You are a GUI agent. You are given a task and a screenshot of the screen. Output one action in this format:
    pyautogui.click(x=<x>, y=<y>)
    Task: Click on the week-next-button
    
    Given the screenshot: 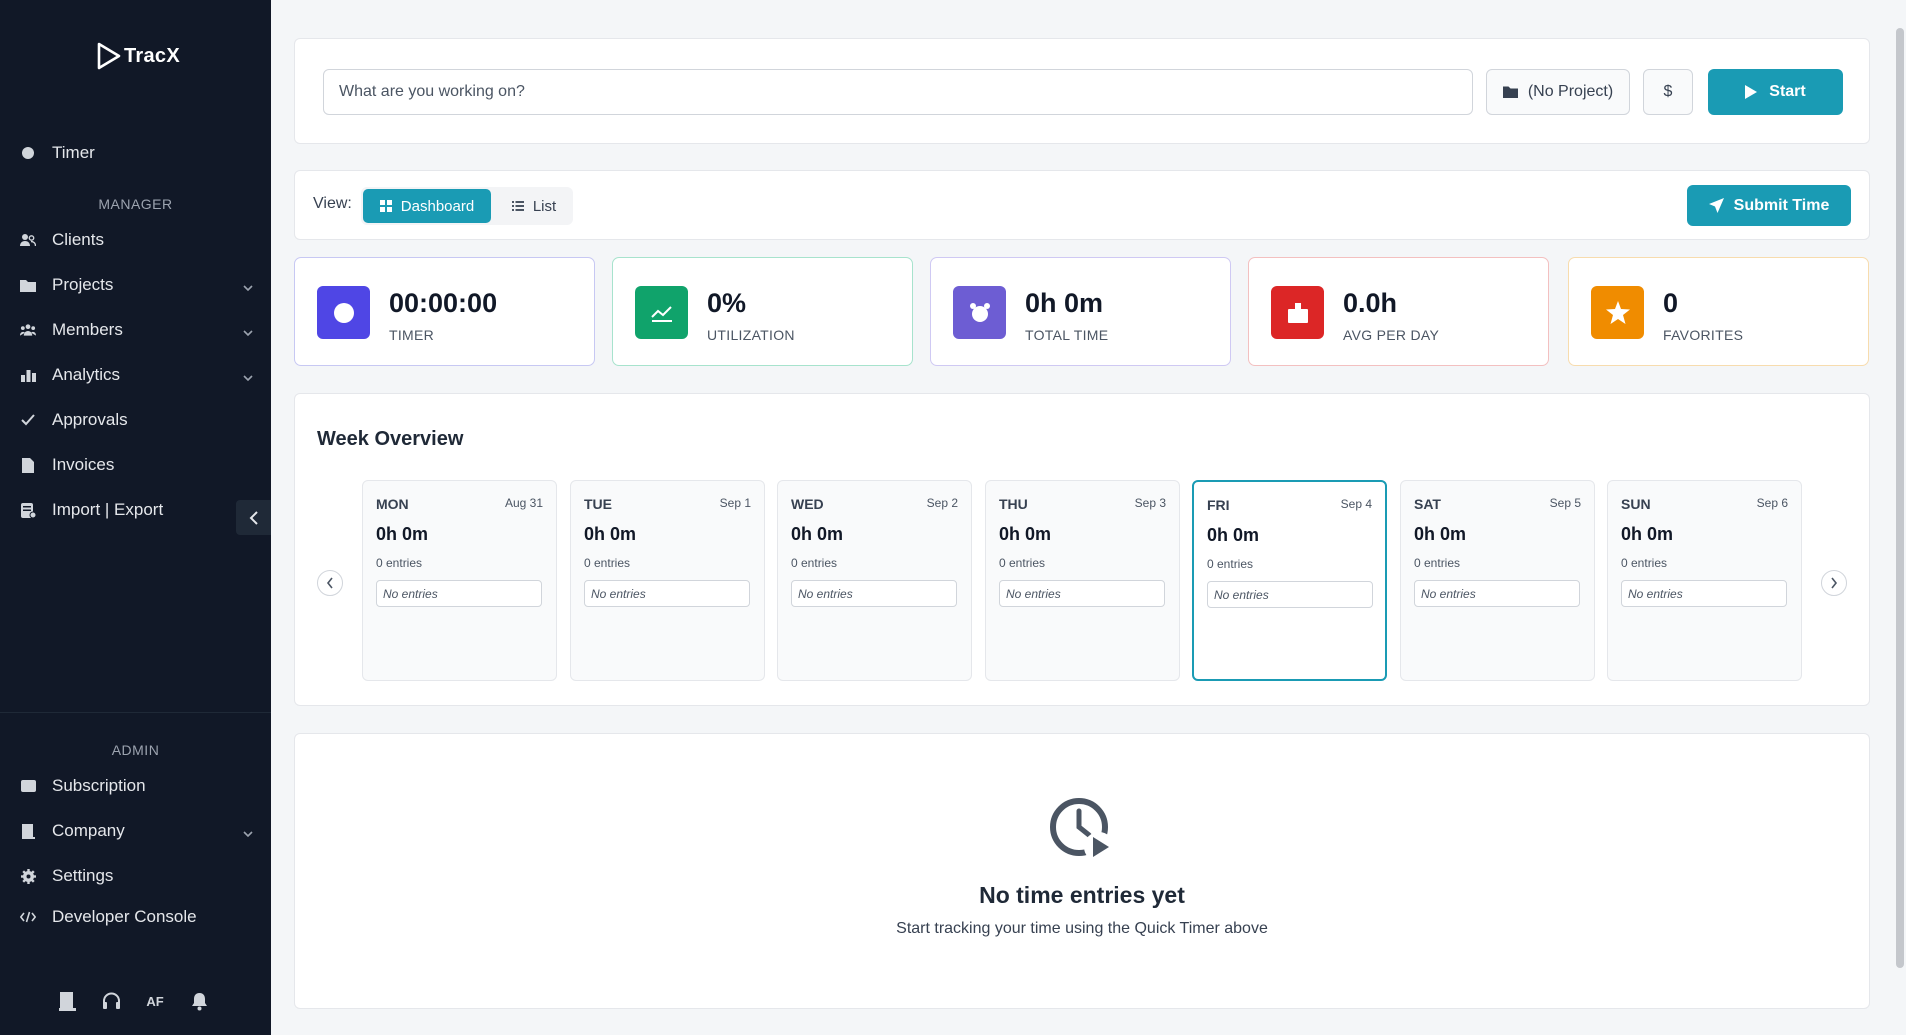 What is the action you would take?
    pyautogui.click(x=1834, y=583)
    